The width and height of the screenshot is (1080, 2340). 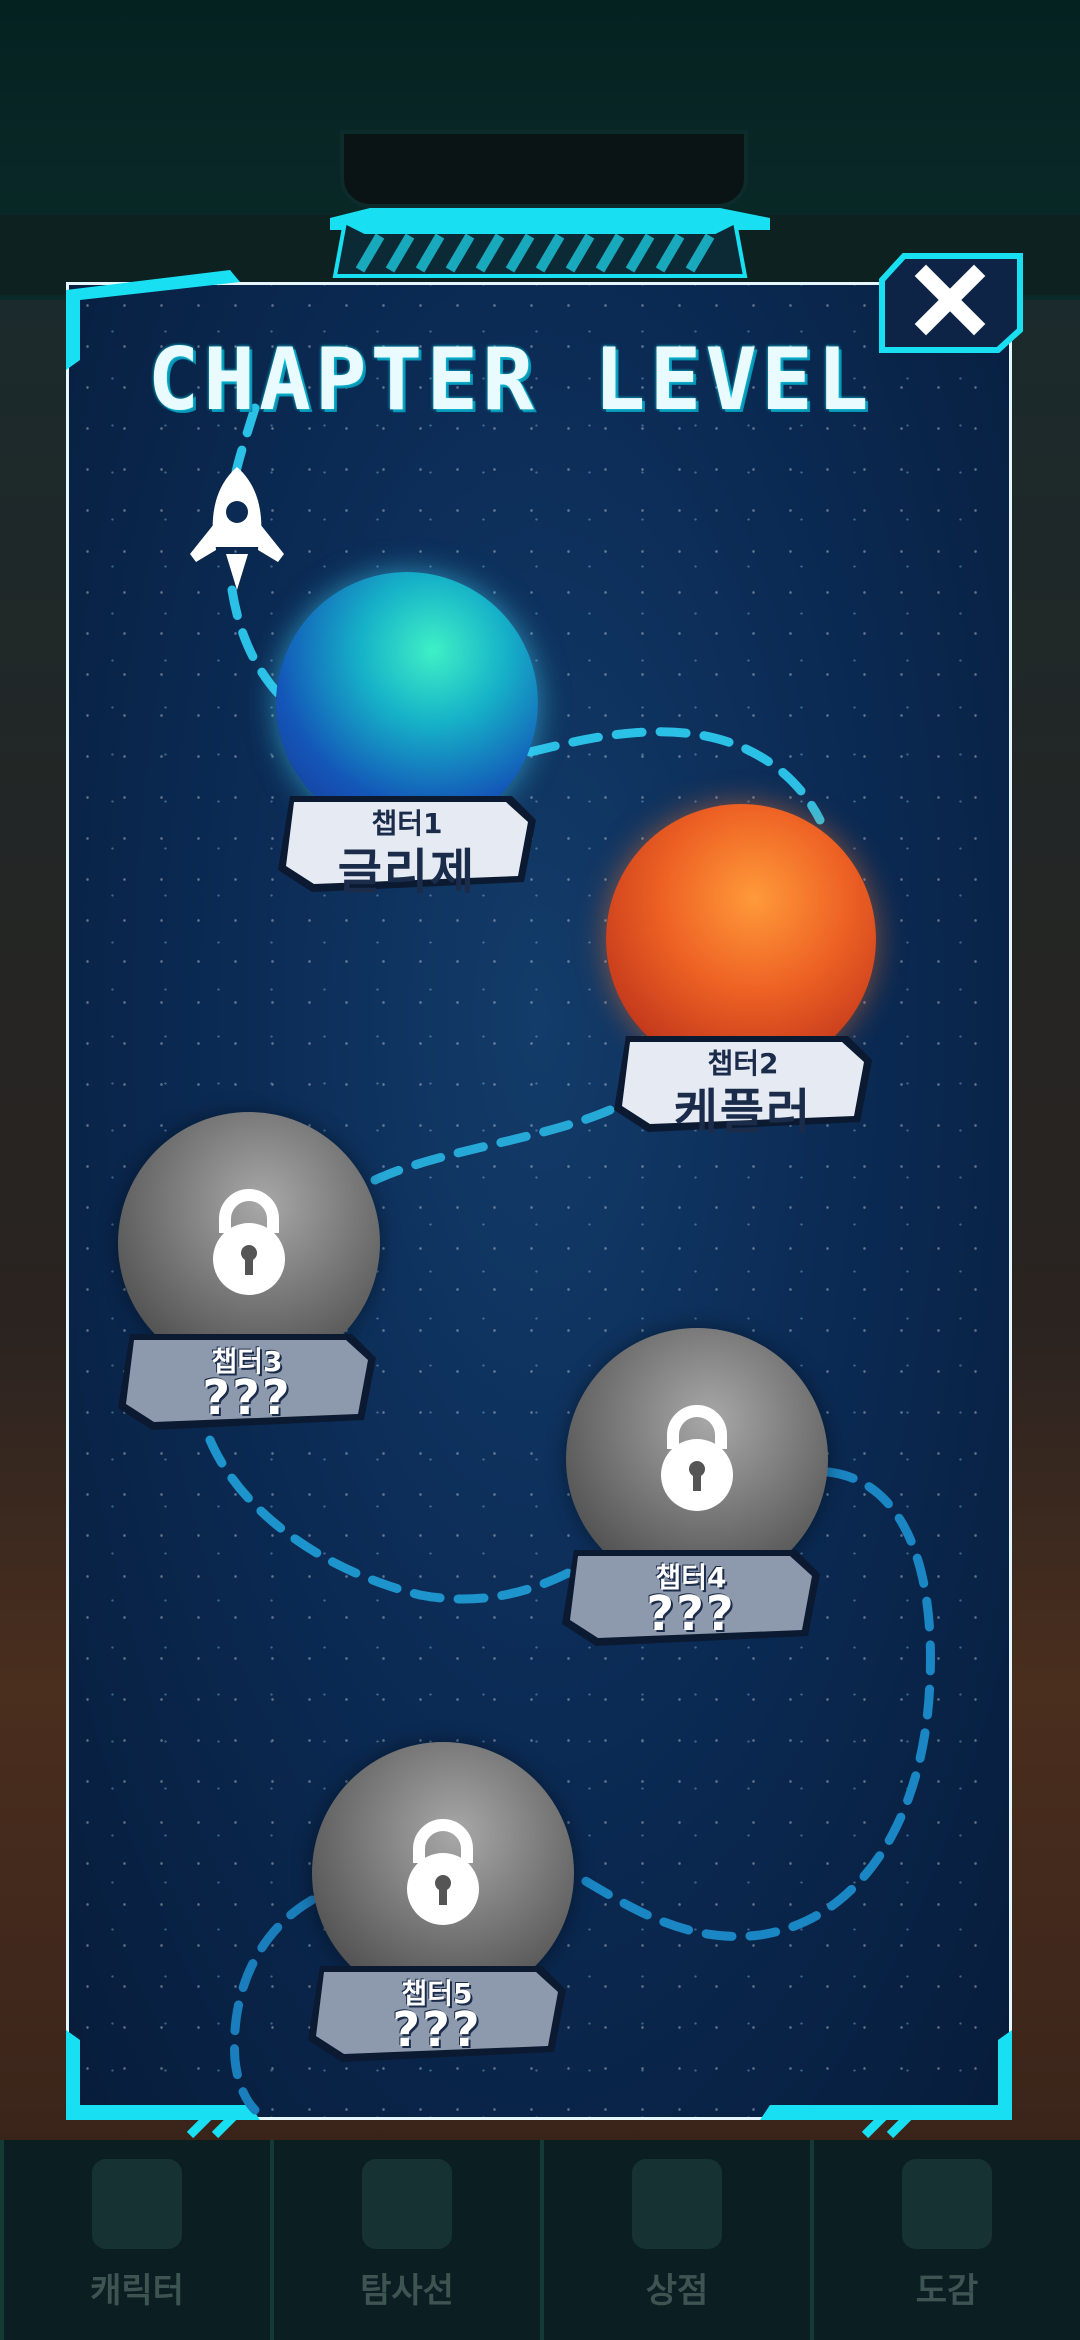 What do you see at coordinates (137, 2291) in the screenshot?
I see `nav-label: 캐릭터` at bounding box center [137, 2291].